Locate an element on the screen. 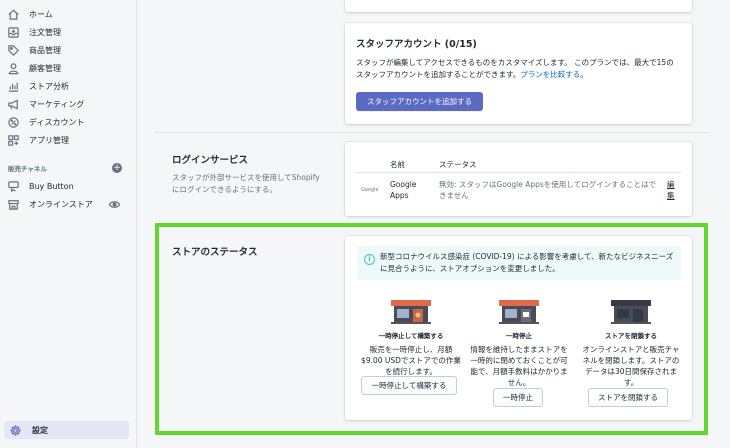 Image resolution: width=730 pixels, height=448 pixels. add-channel-icon: + is located at coordinates (117, 168).